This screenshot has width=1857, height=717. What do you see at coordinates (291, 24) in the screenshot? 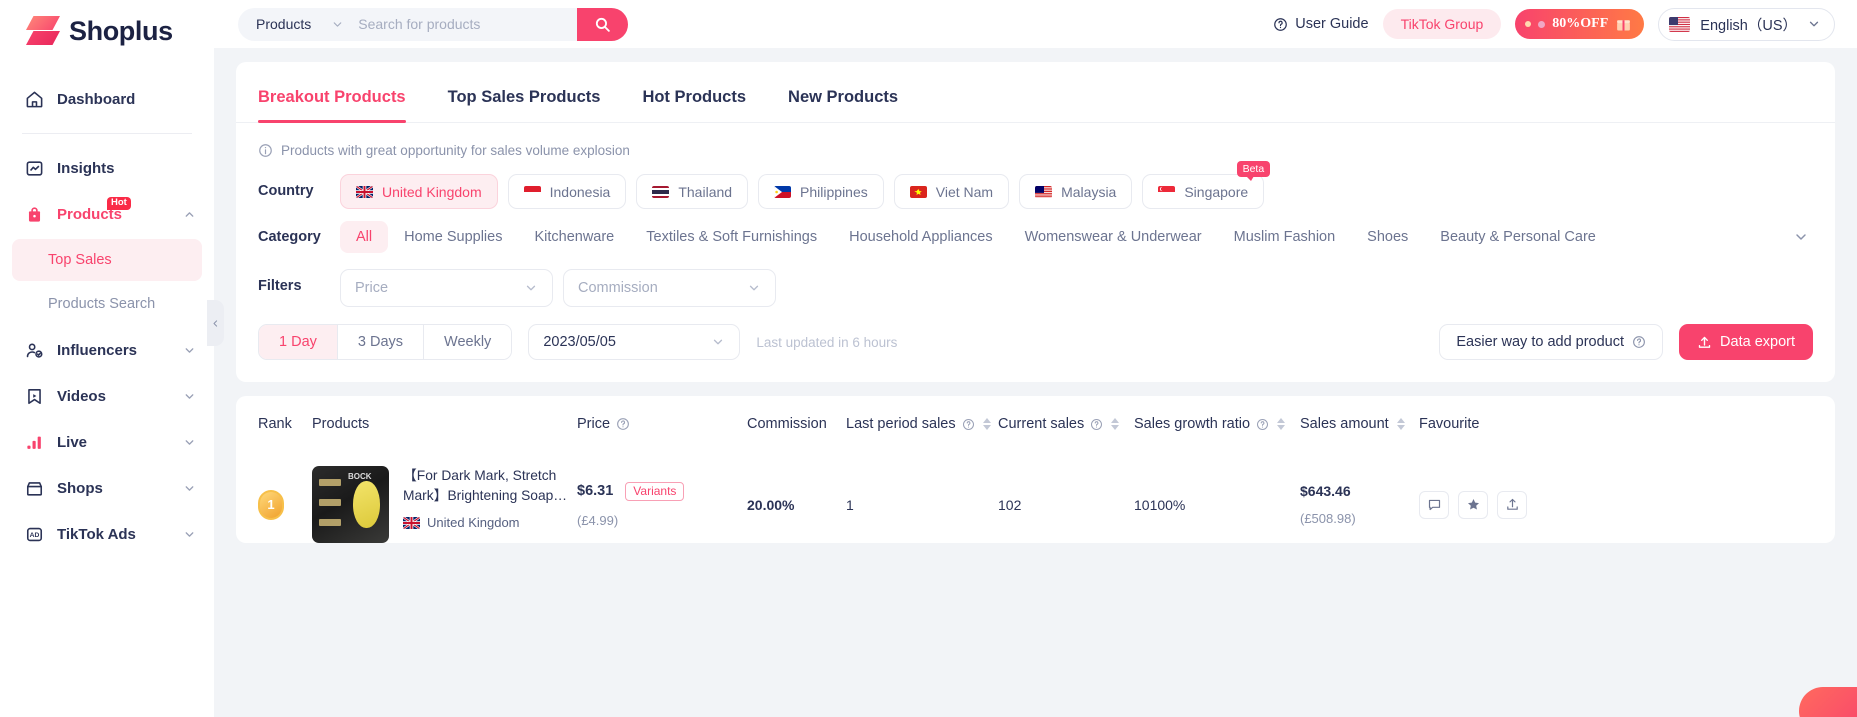
I see `search-category-selector: Products` at bounding box center [291, 24].